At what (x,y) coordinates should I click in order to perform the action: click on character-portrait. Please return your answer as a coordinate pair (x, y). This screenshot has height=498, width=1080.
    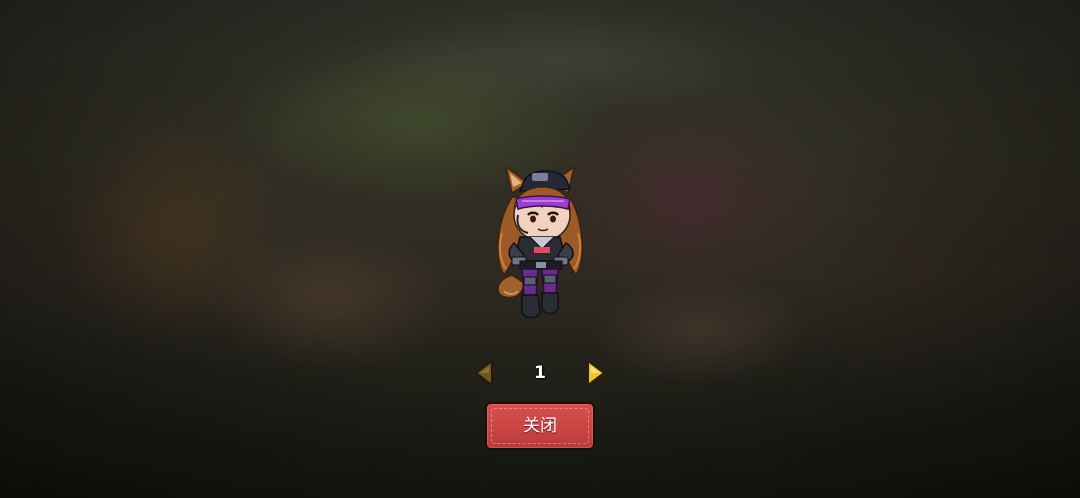
    Looking at the image, I should click on (540, 243).